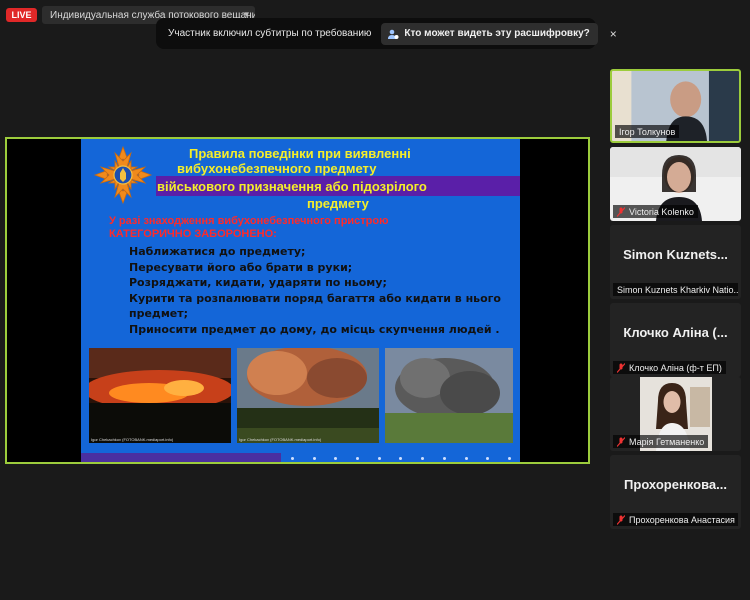  What do you see at coordinates (661, 441) in the screenshot?
I see `participant-name: Марія Гетманенко` at bounding box center [661, 441].